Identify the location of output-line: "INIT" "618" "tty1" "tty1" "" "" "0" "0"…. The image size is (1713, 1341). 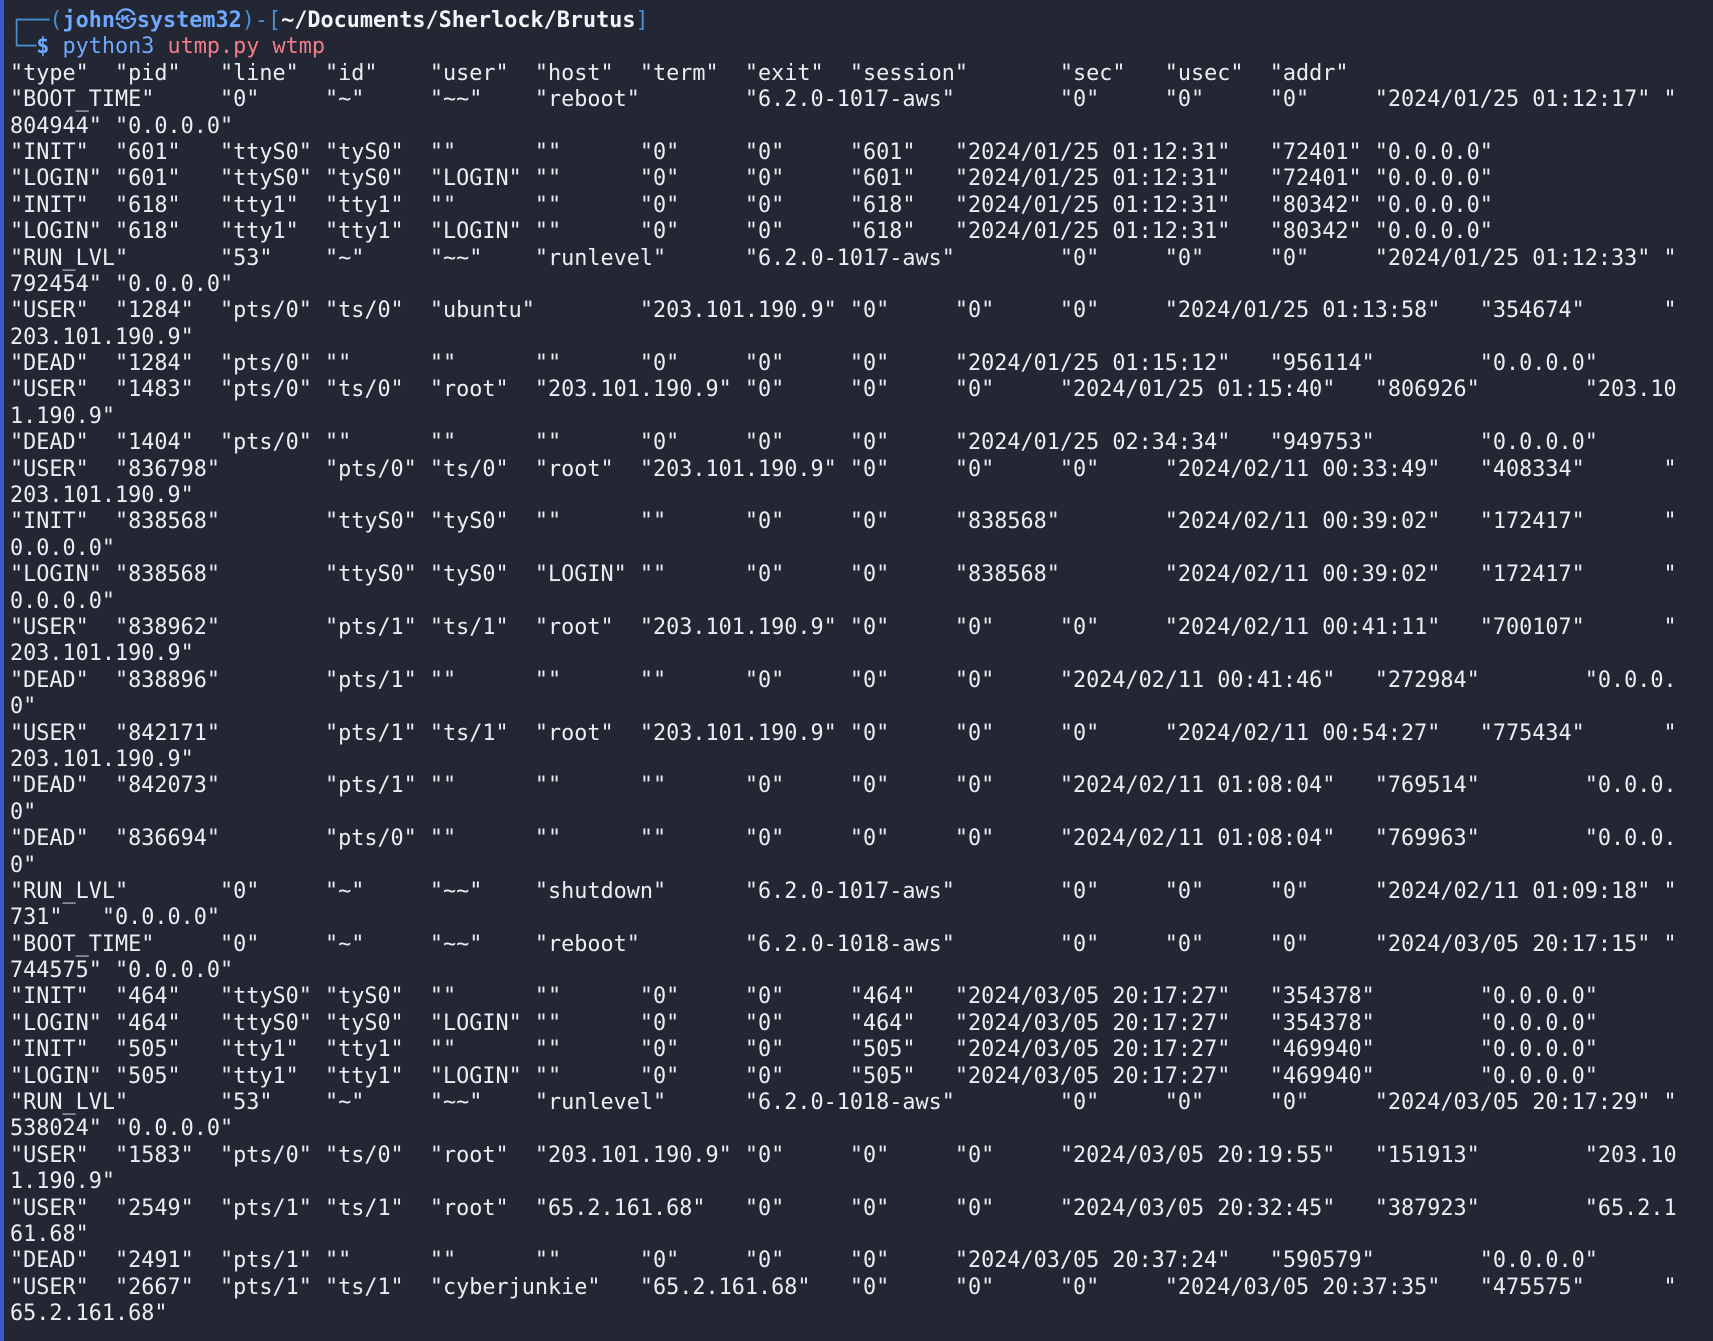
(751, 205).